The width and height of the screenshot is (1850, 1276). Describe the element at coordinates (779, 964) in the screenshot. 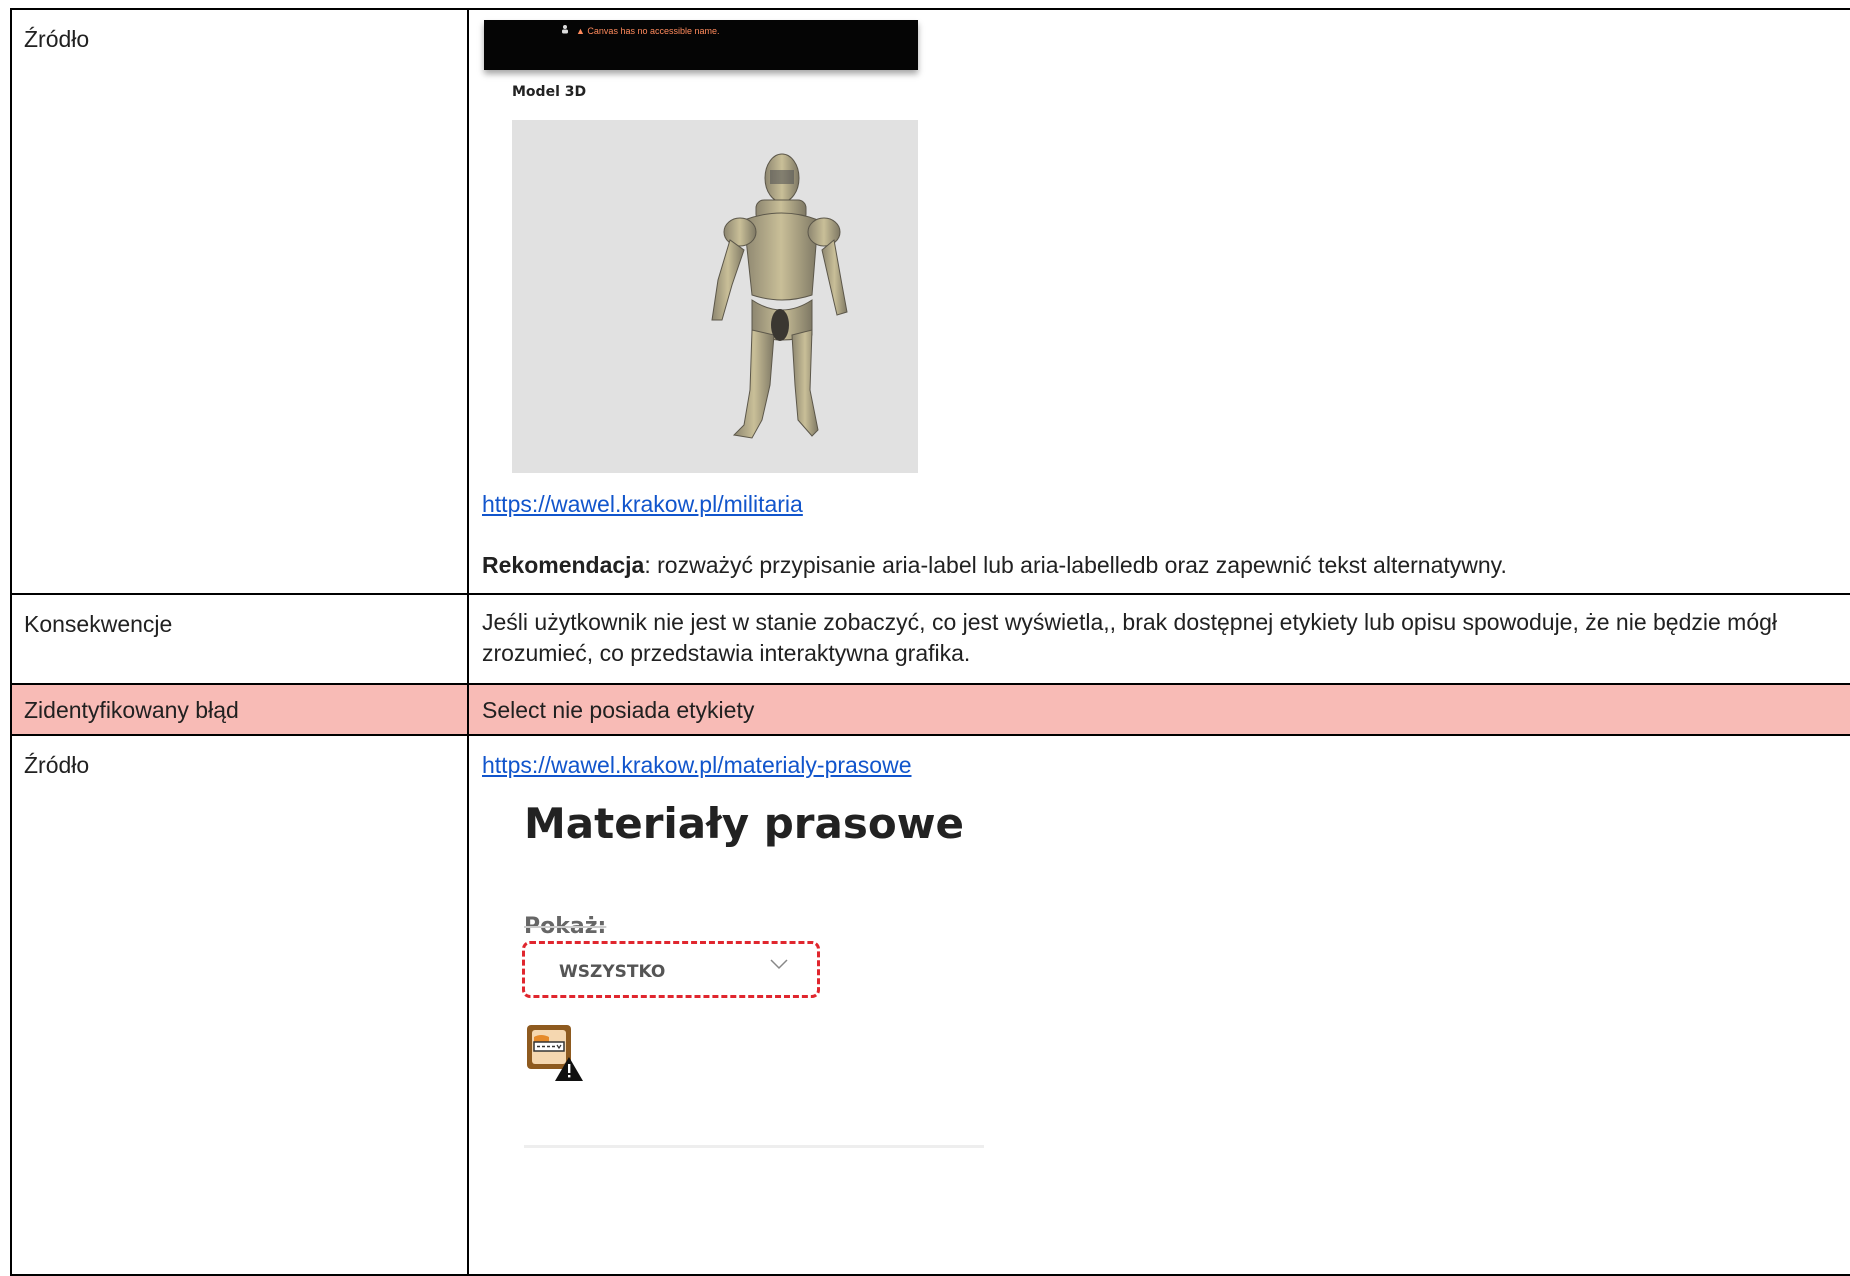

I see `chevron-down-icon` at that location.